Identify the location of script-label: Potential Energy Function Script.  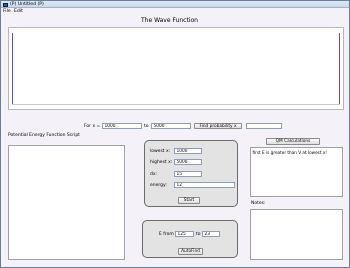
(44, 135).